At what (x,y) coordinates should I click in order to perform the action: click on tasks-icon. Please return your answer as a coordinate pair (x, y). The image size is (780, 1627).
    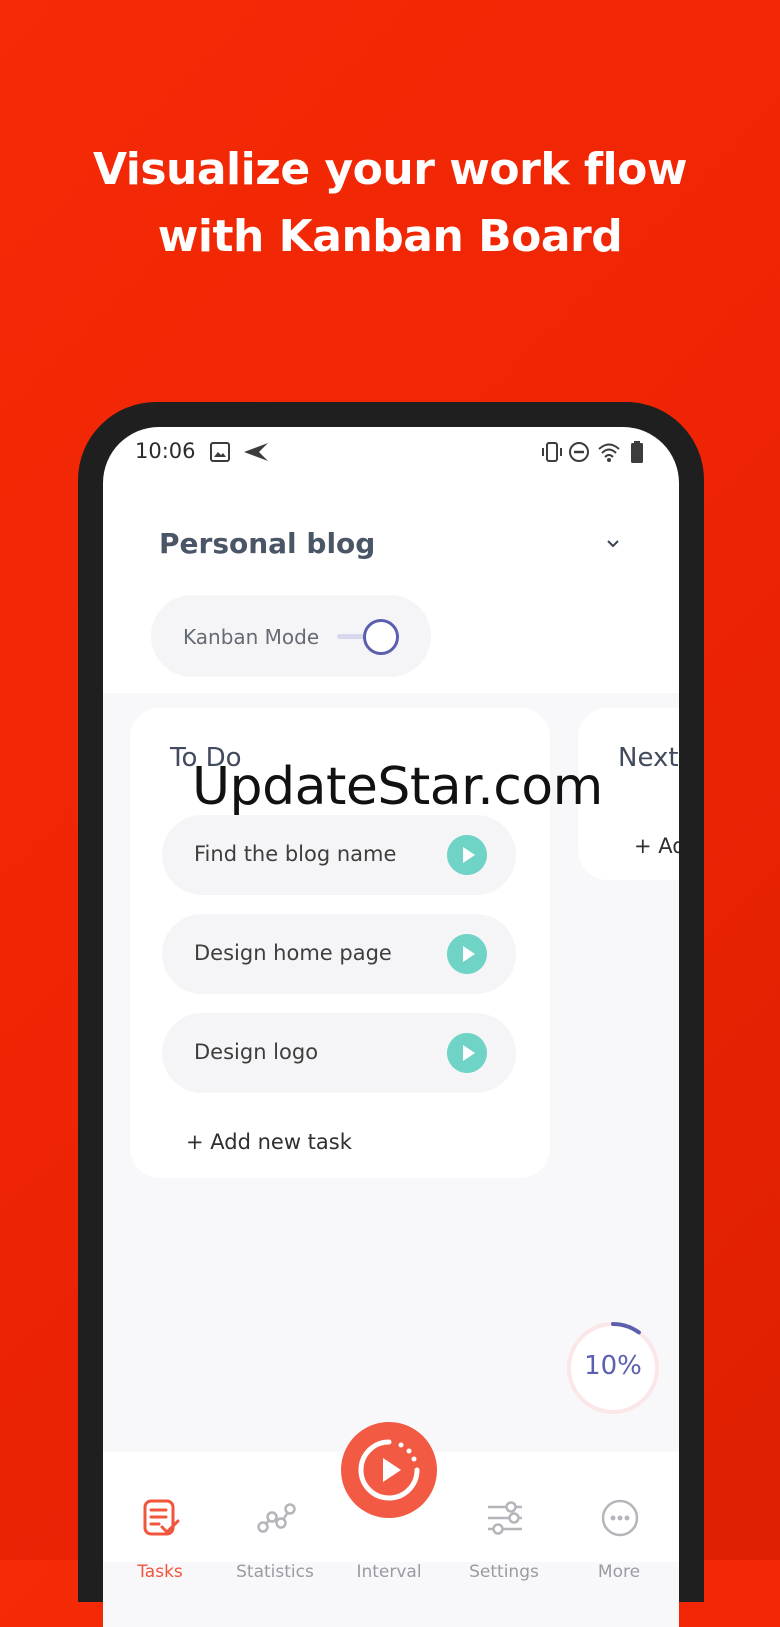
    Looking at the image, I should click on (161, 1517).